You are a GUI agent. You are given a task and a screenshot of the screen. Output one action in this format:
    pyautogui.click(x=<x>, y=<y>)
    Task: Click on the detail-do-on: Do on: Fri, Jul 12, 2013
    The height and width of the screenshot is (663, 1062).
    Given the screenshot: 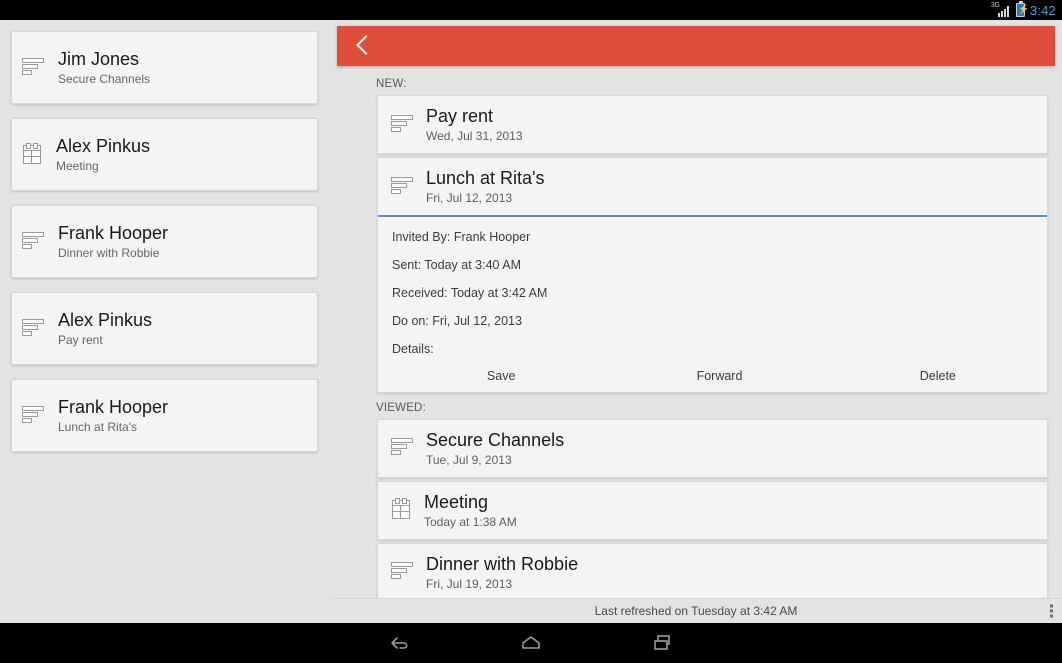 What is the action you would take?
    pyautogui.click(x=457, y=320)
    